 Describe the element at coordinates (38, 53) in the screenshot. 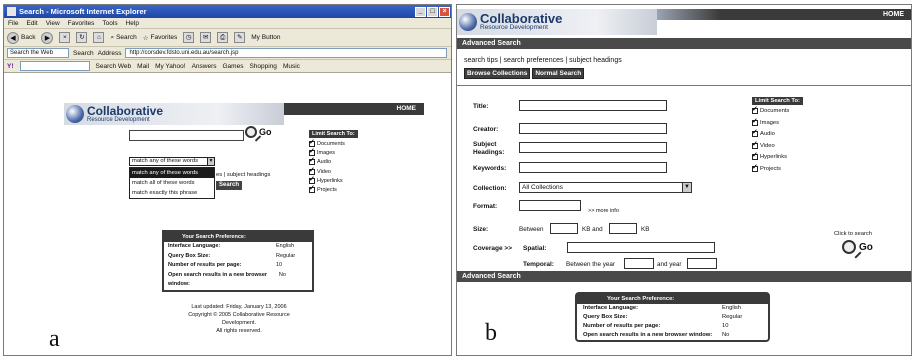

I see `search-the-web-field: Search the Web` at that location.